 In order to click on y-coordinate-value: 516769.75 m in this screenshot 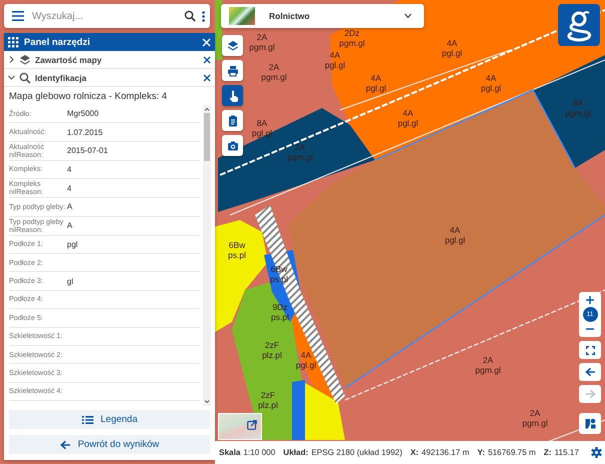, I will do `click(512, 452)`.